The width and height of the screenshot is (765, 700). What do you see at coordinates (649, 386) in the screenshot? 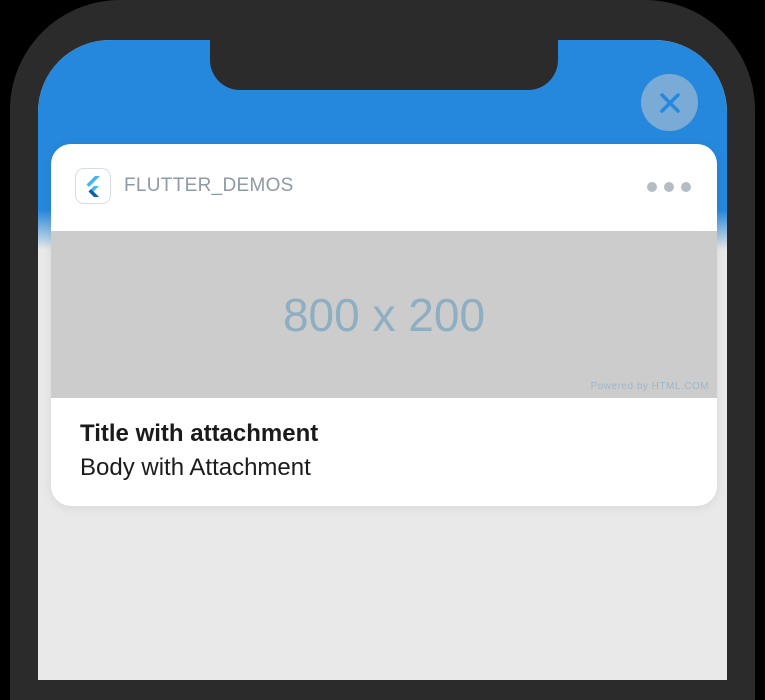
I see `image-watermark: Powered by HTML.COM` at bounding box center [649, 386].